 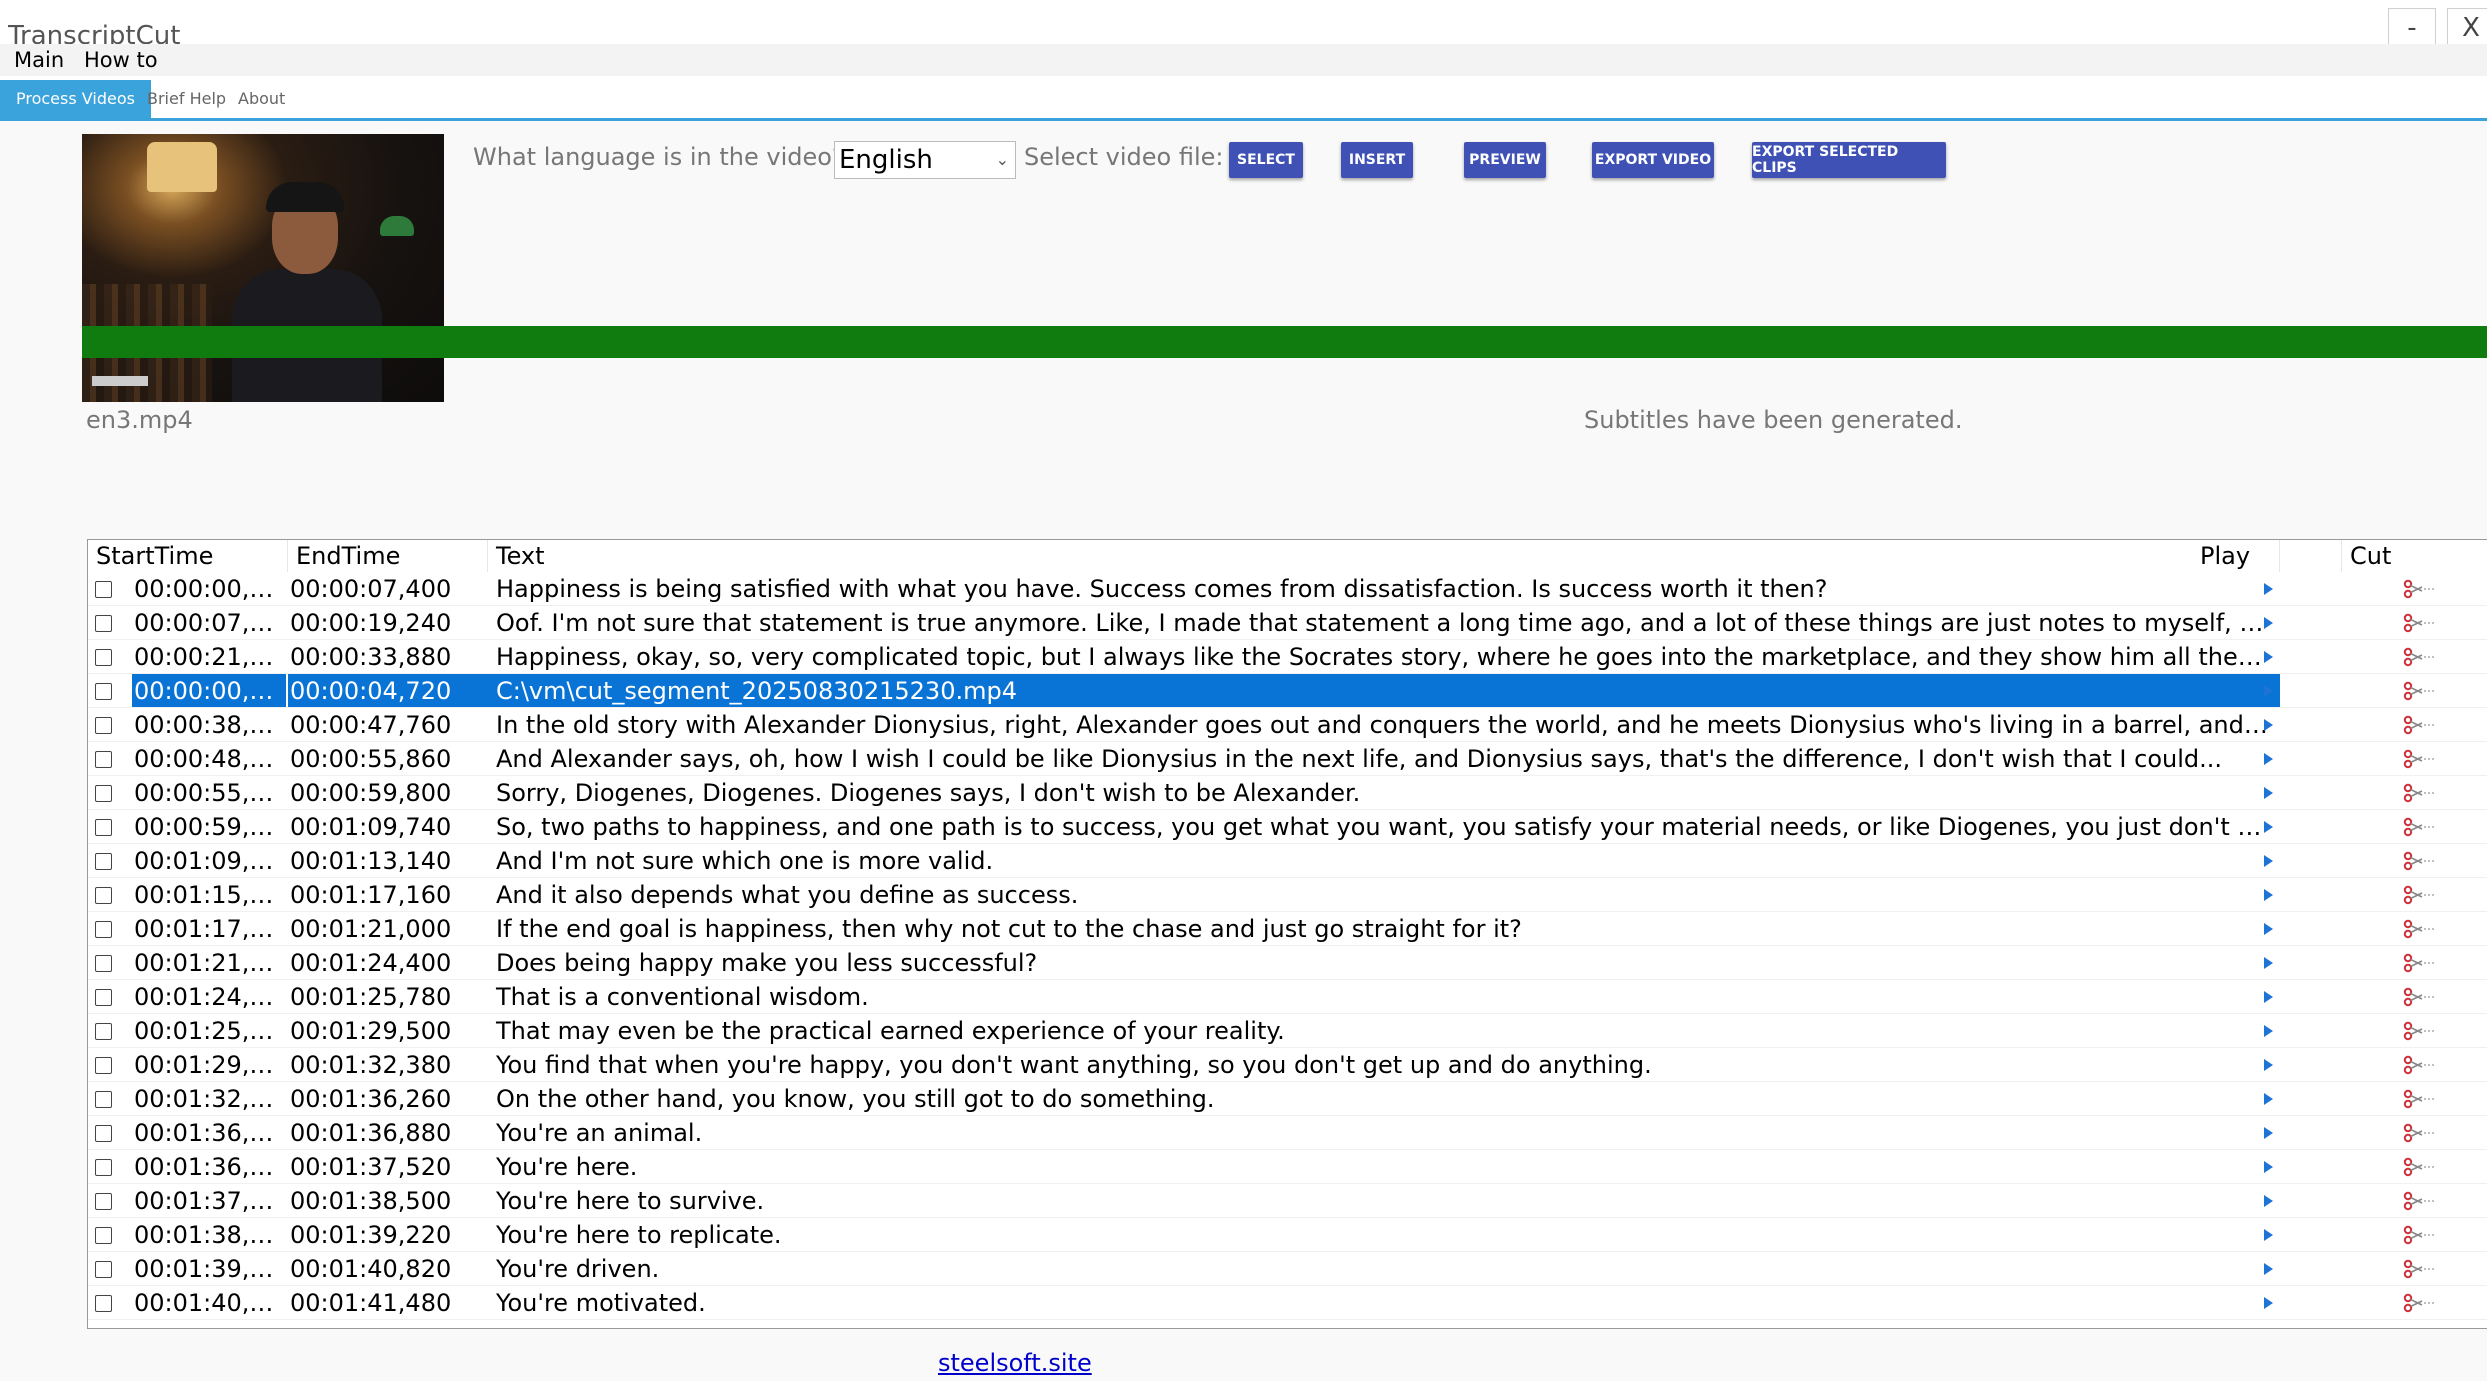 I want to click on language-select: English ⌄, so click(x=925, y=160).